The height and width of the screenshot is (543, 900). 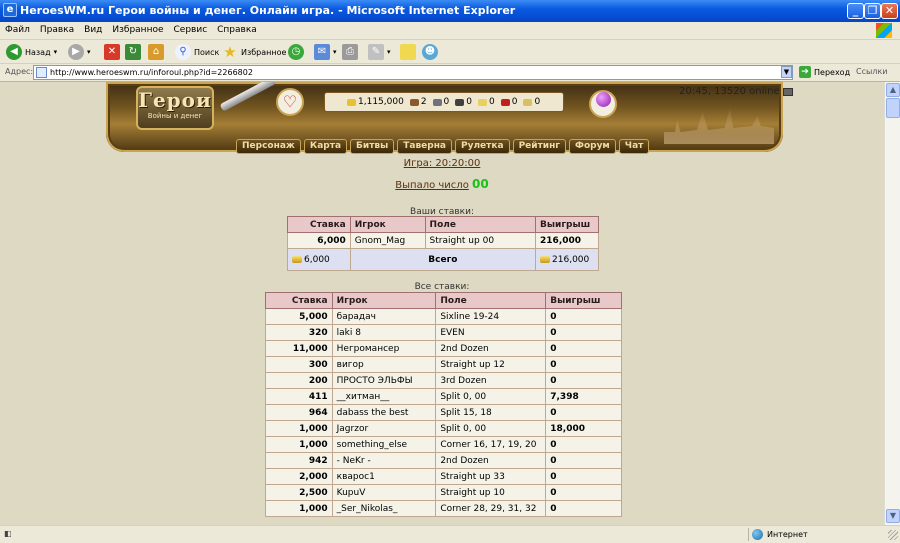 What do you see at coordinates (443, 476) in the screenshot?
I see `table-row: 2,000 кварос1 Straight up 33 0` at bounding box center [443, 476].